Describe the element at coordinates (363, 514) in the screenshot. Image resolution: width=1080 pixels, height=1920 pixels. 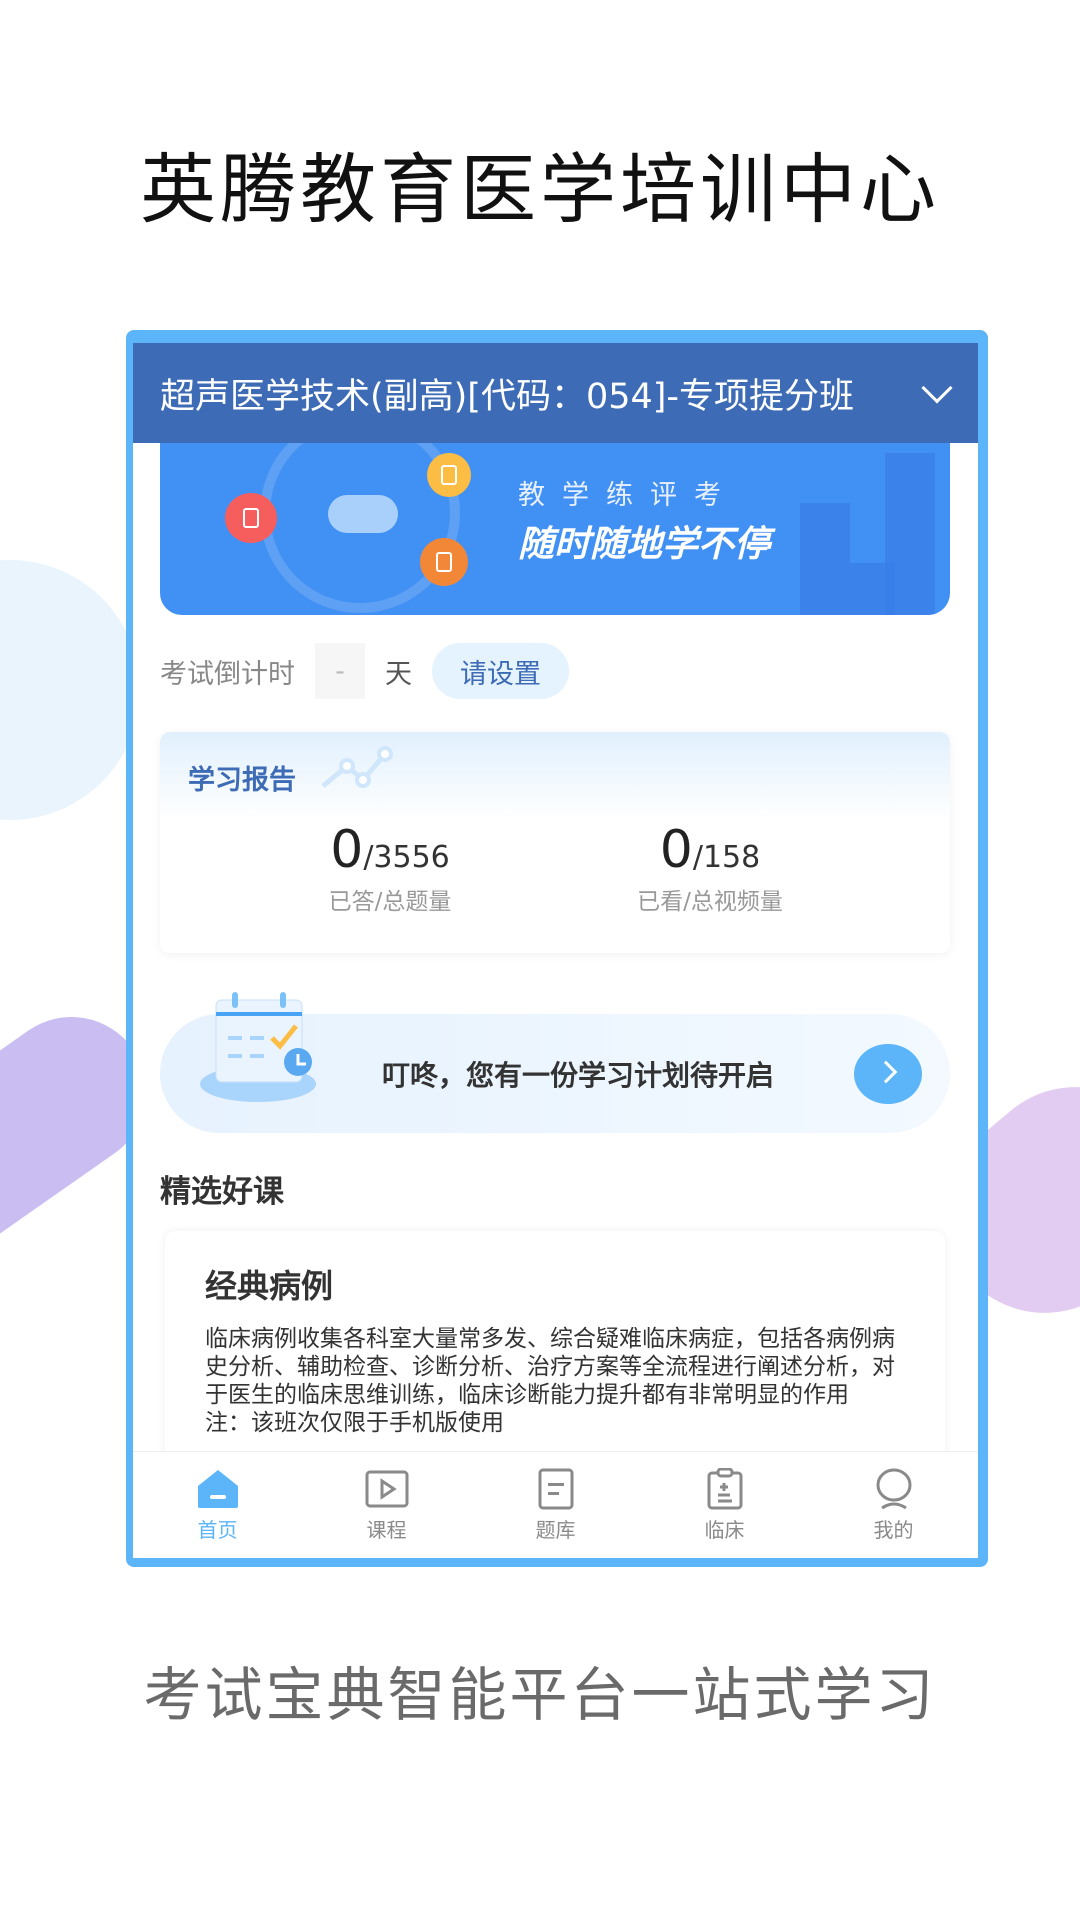
I see `cloud-icon` at that location.